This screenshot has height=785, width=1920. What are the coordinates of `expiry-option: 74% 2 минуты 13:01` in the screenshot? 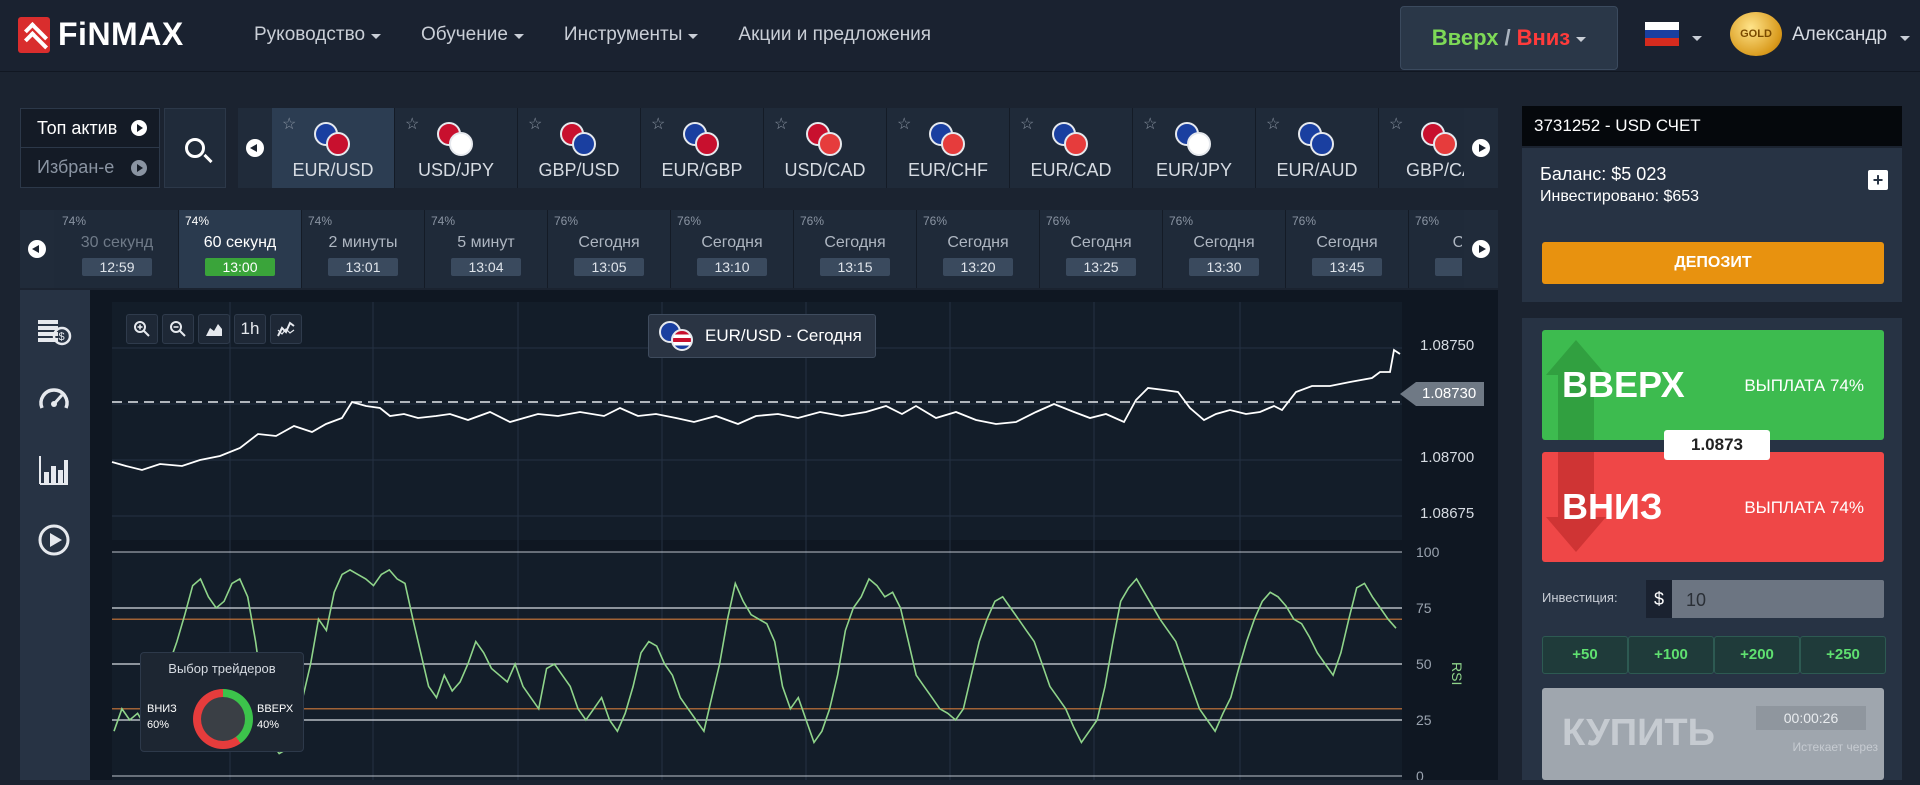 It's located at (363, 249).